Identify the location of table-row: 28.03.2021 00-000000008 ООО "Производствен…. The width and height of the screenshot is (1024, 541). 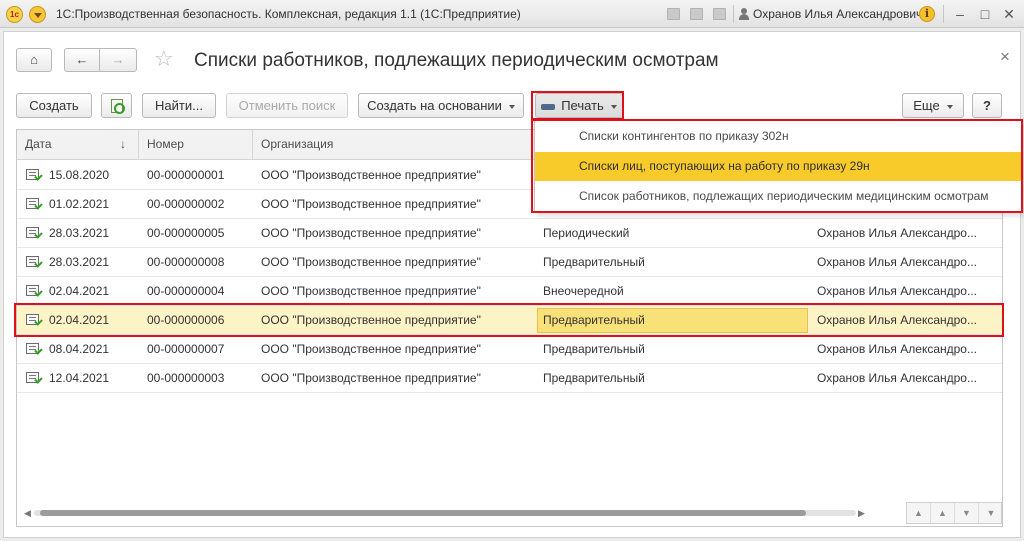
(509, 262).